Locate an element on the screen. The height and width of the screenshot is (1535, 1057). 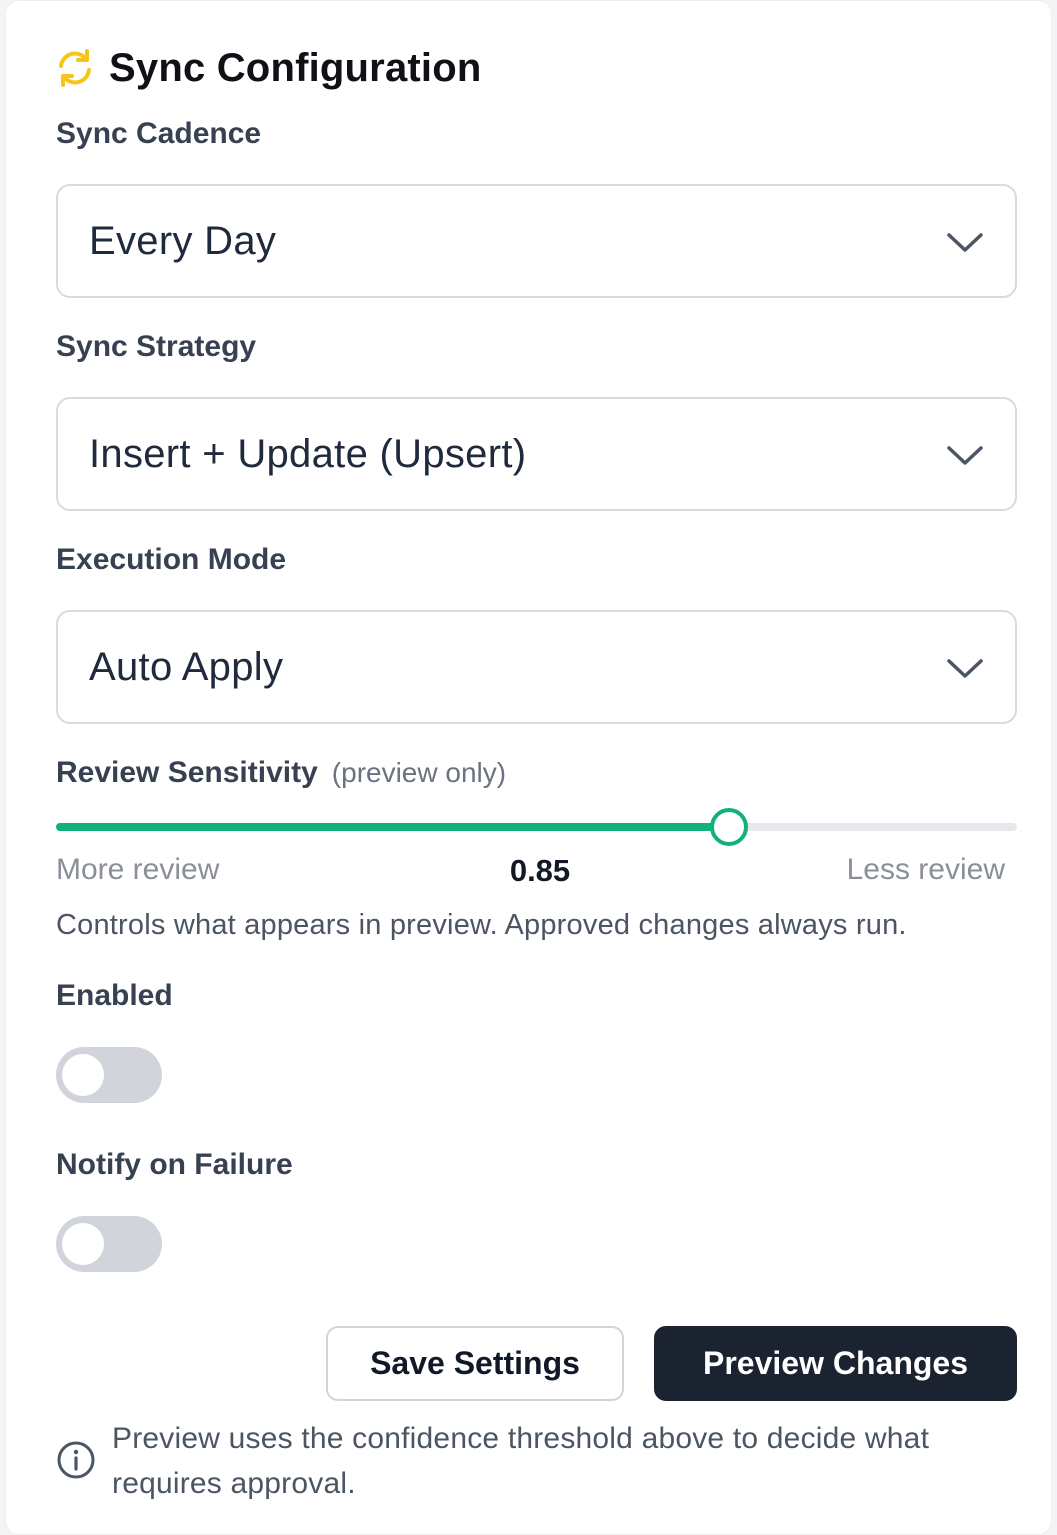
slider-fill is located at coordinates (392, 827).